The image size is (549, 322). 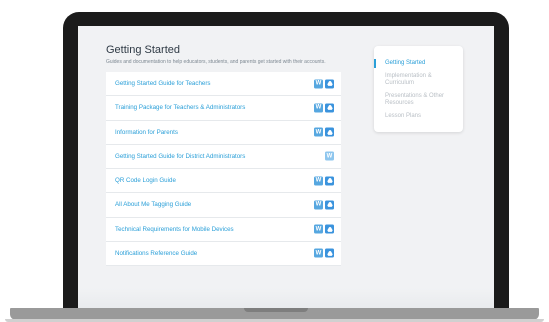 I want to click on nav-item-getting-started: Getting Started, so click(x=422, y=63).